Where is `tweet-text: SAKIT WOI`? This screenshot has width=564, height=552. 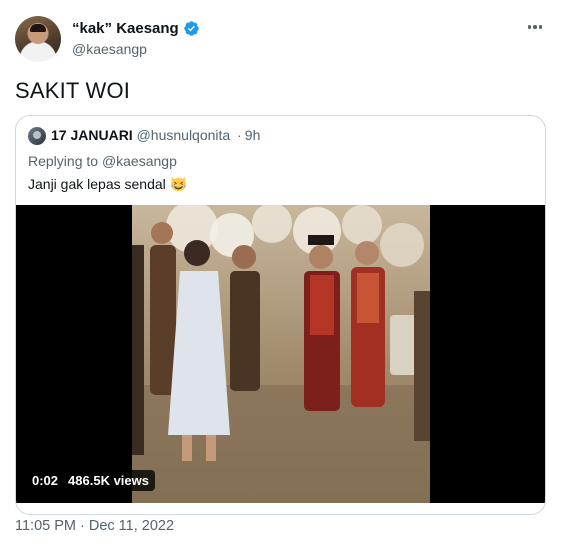 tweet-text: SAKIT WOI is located at coordinates (73, 90).